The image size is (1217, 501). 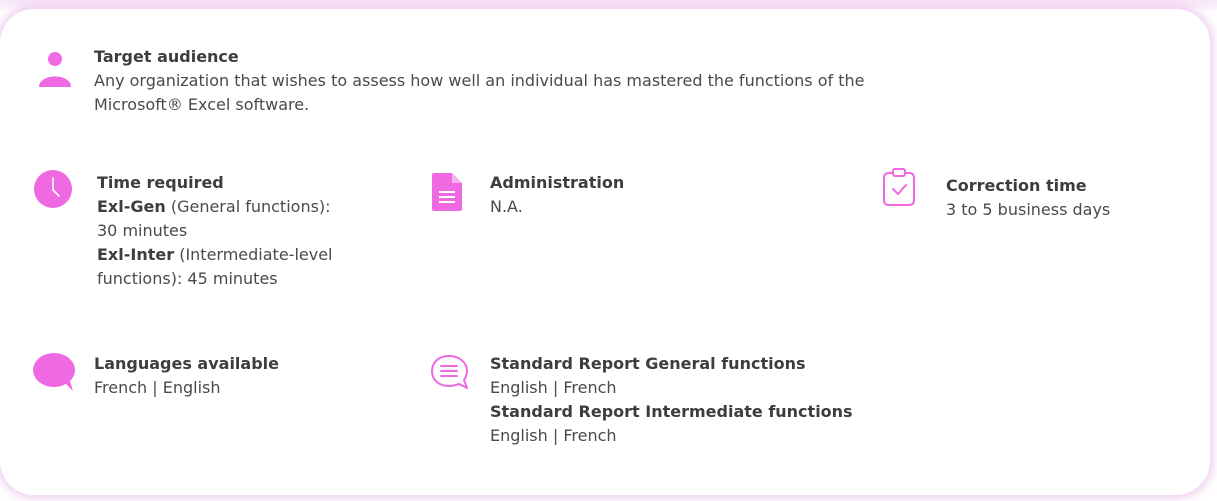 I want to click on report-general-label: Standard Report General functions, so click(x=648, y=363).